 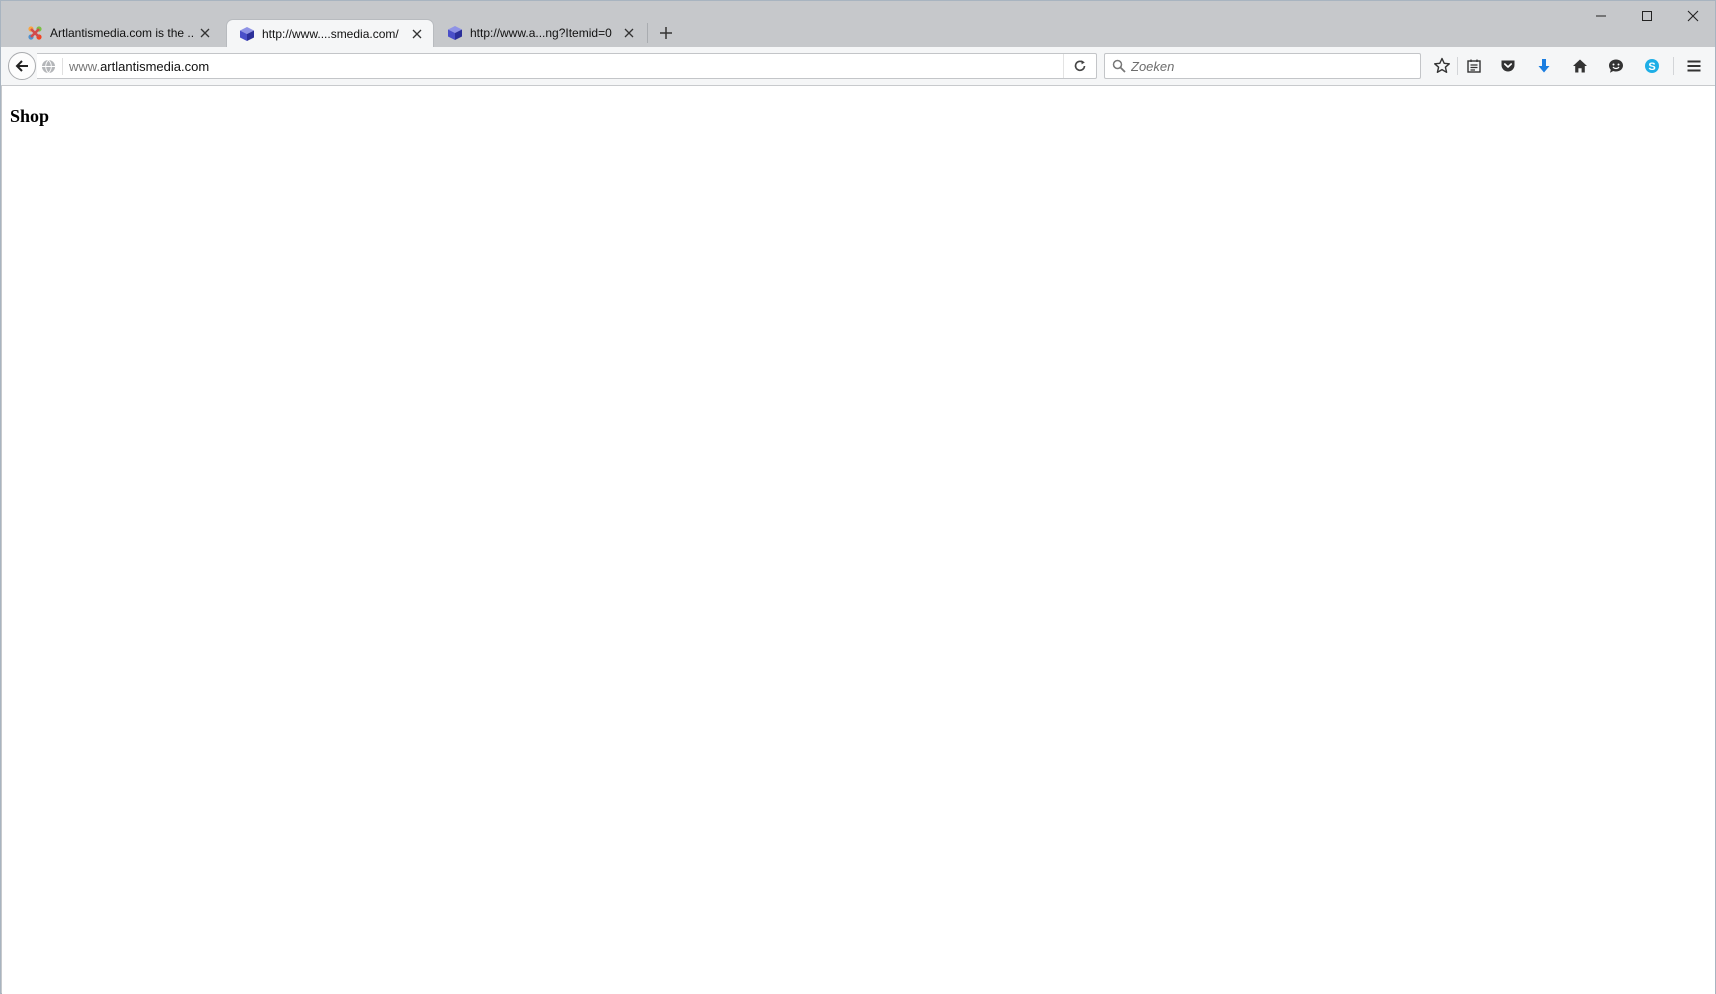 I want to click on bookmark-button, so click(x=1442, y=66).